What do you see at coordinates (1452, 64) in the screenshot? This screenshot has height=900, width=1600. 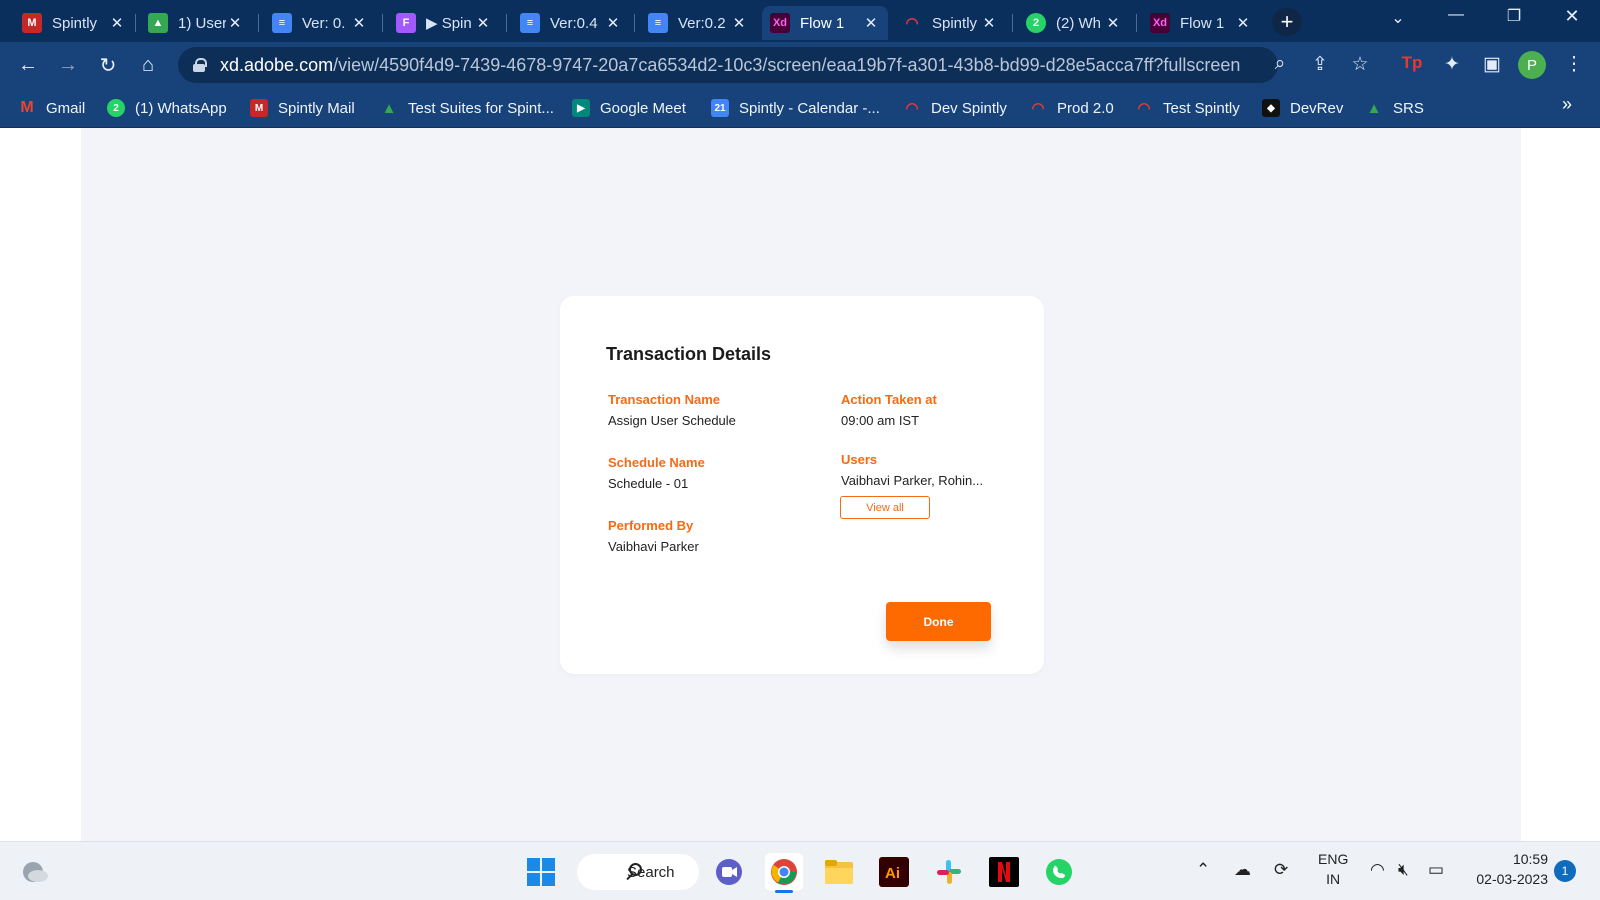 I see `extensions-puzzle-icon: ✦` at bounding box center [1452, 64].